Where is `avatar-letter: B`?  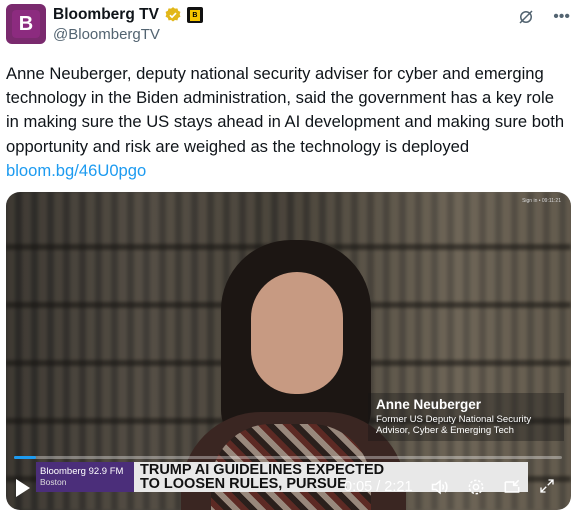
avatar-letter: B is located at coordinates (26, 23).